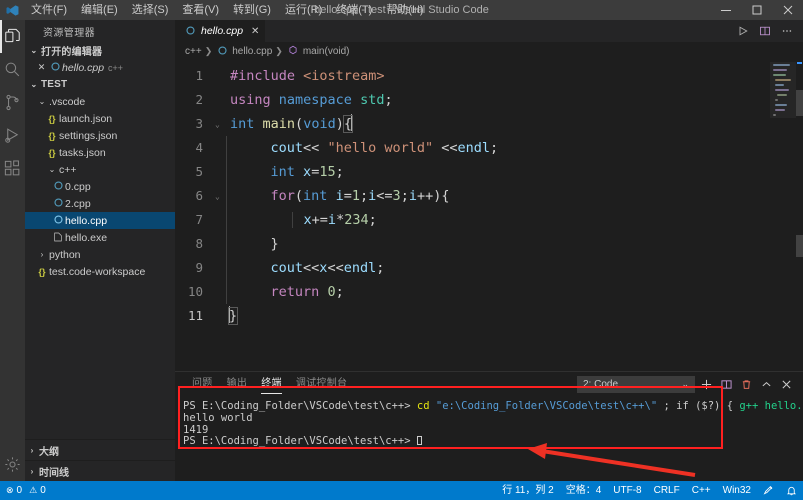 The height and width of the screenshot is (500, 803). I want to click on tree-item-label: c++, so click(68, 169).